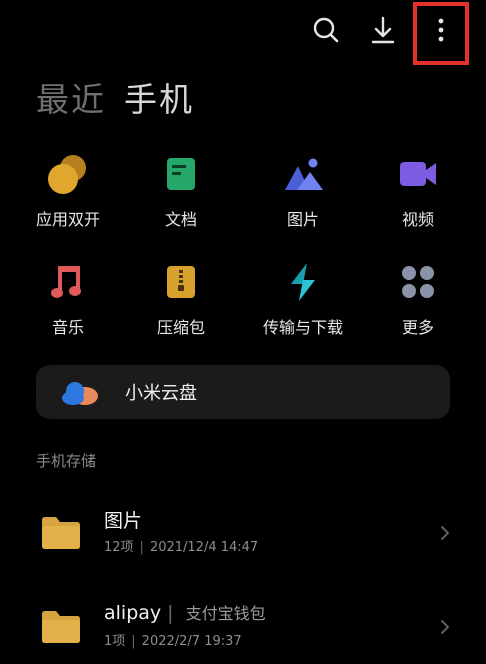  I want to click on category-label: 图片, so click(302, 219).